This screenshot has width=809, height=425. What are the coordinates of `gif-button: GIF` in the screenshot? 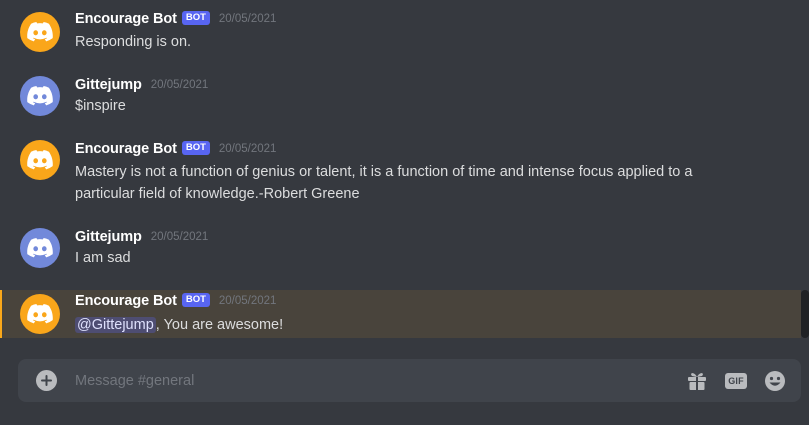 It's located at (736, 381).